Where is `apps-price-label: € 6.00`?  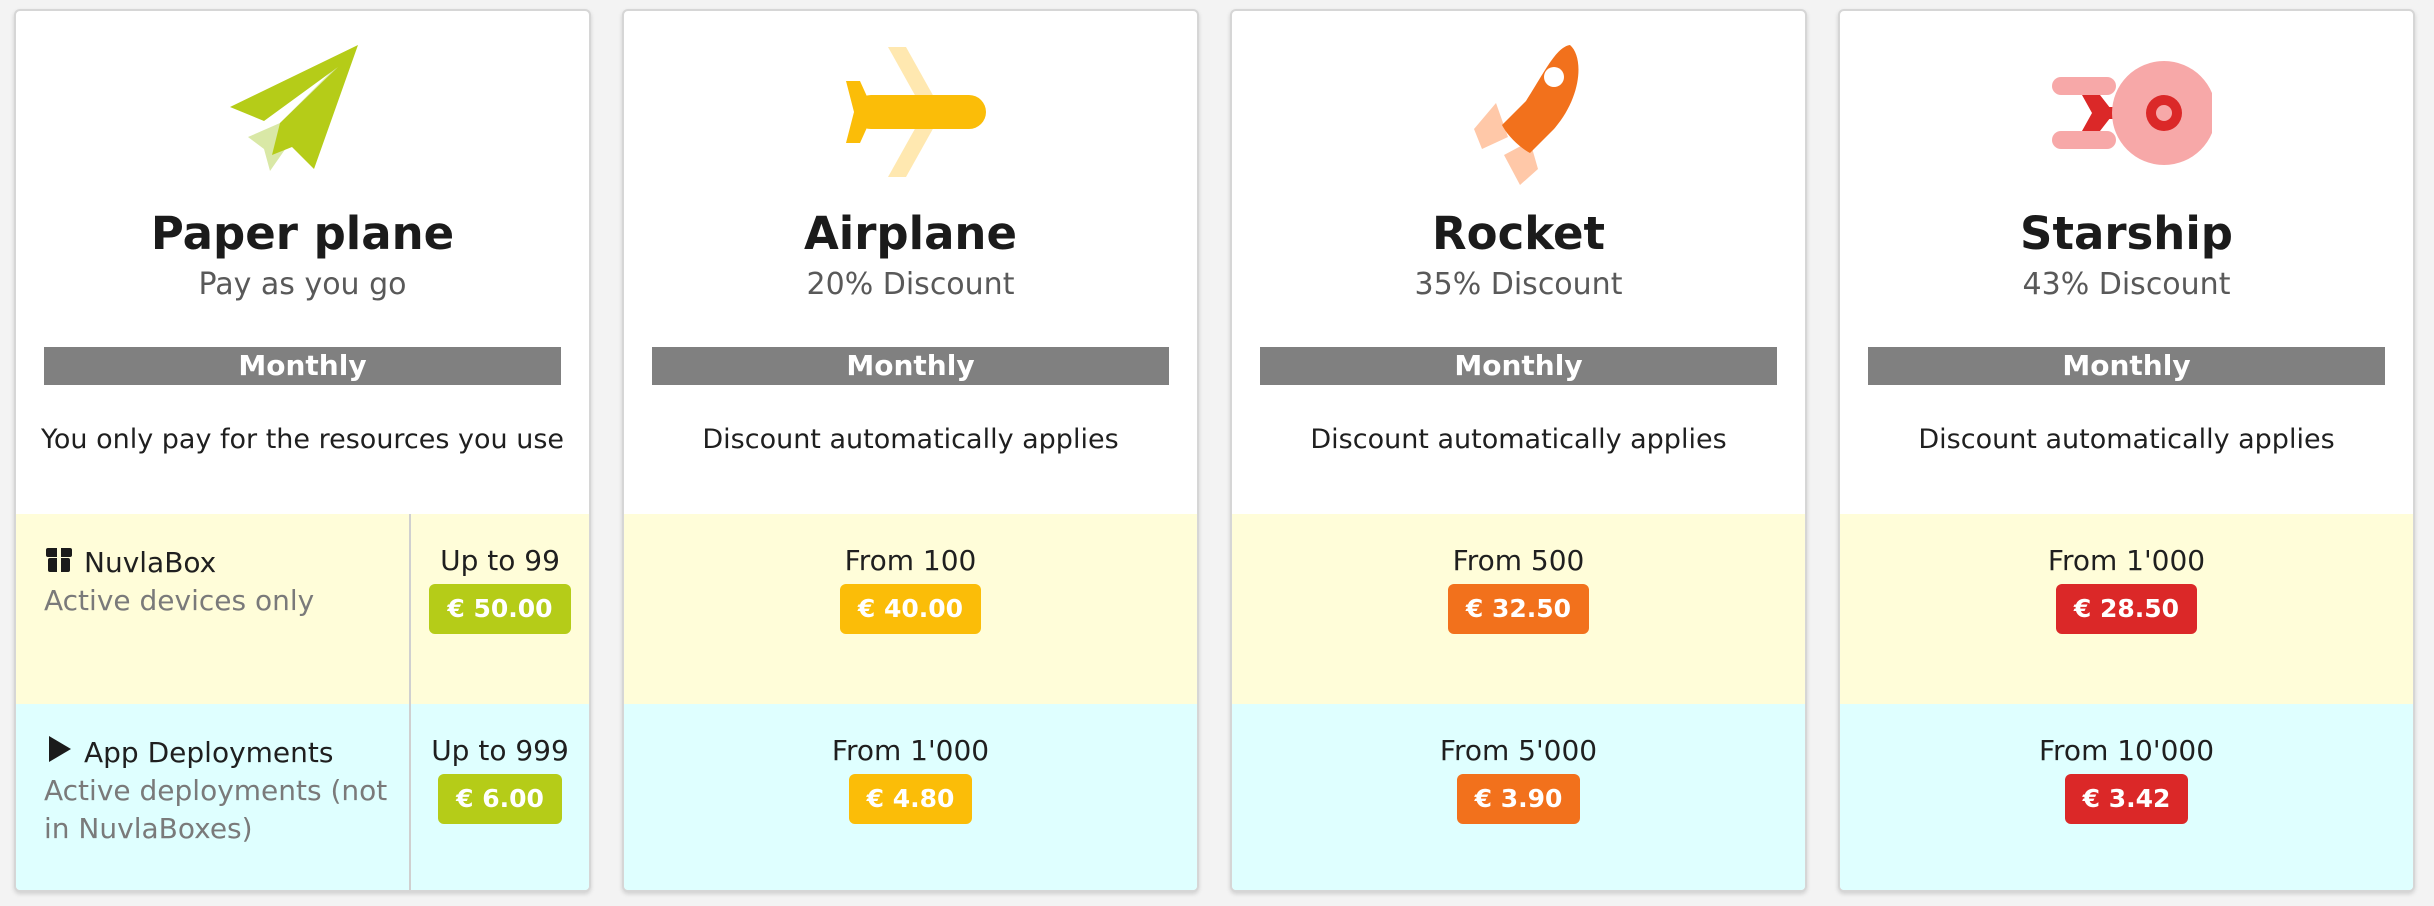
apps-price-label: € 6.00 is located at coordinates (500, 799).